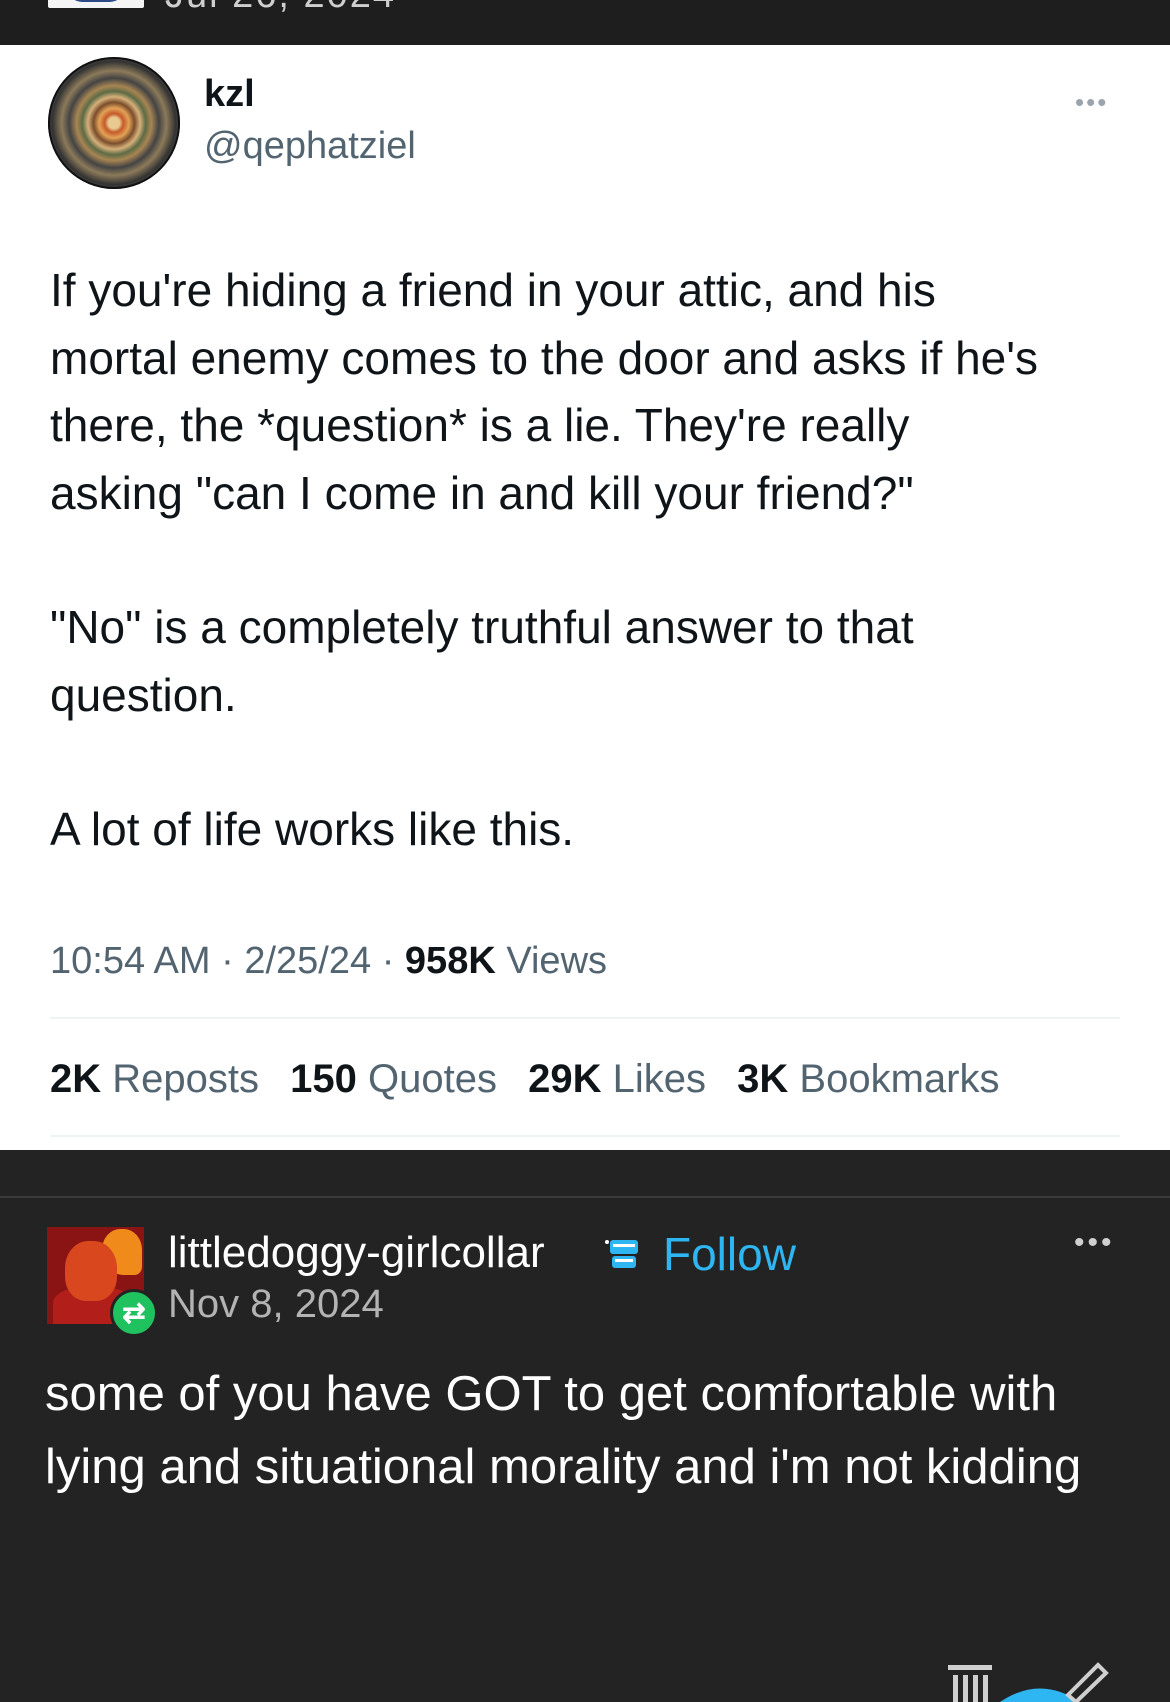  I want to click on delete-icon, so click(970, 1683).